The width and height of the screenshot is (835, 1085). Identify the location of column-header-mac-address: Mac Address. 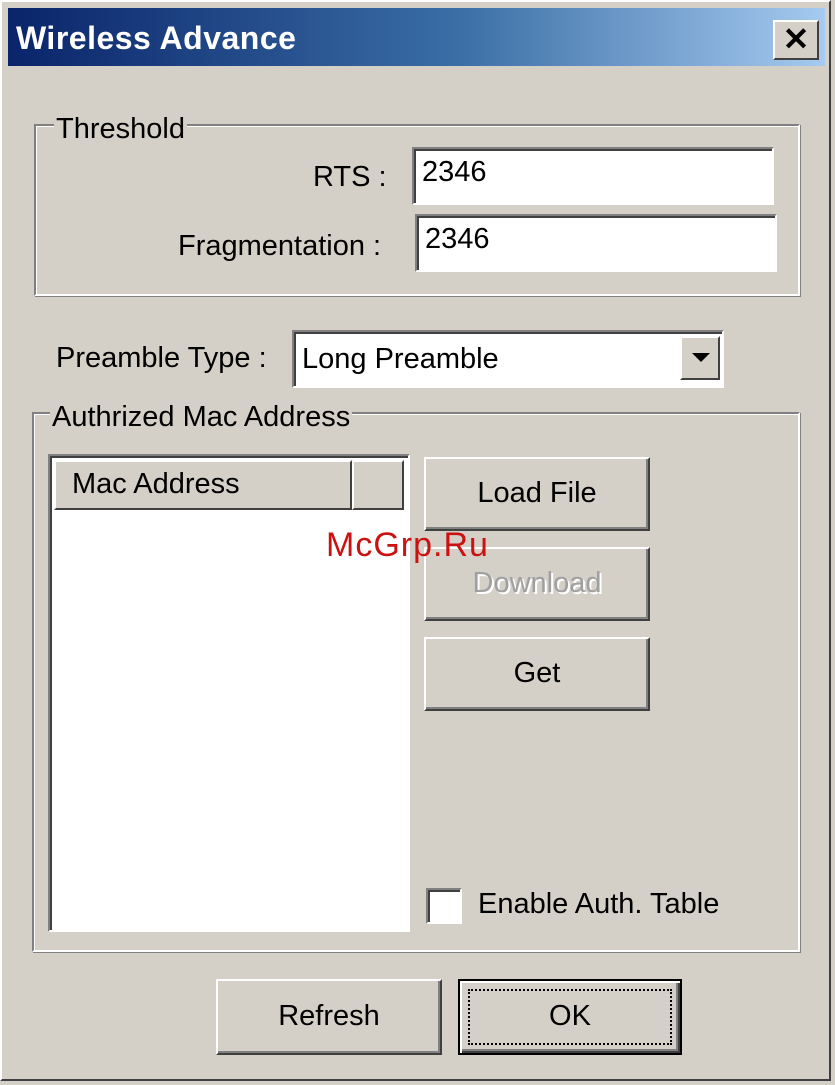
(203, 485).